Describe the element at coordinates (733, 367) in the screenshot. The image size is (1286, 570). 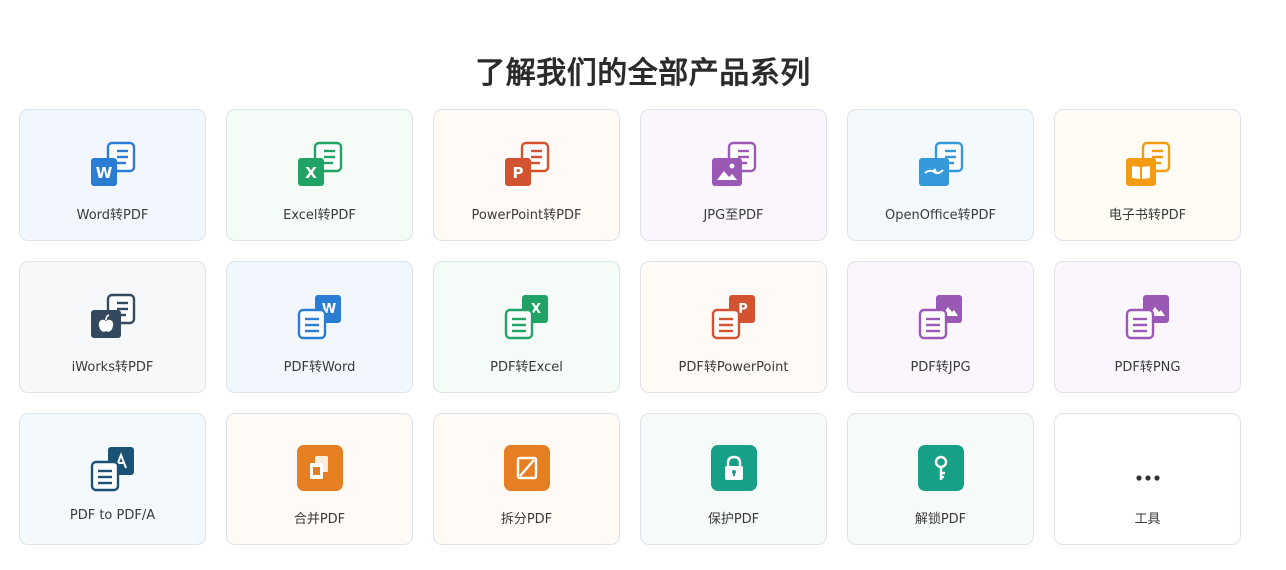
I see `tool-label: PDF转PowerPoint` at that location.